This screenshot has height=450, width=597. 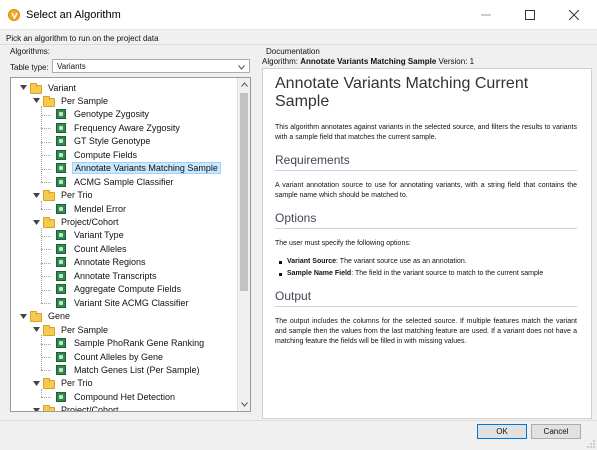 I want to click on tree-item-label: Per Trio, so click(x=77, y=195).